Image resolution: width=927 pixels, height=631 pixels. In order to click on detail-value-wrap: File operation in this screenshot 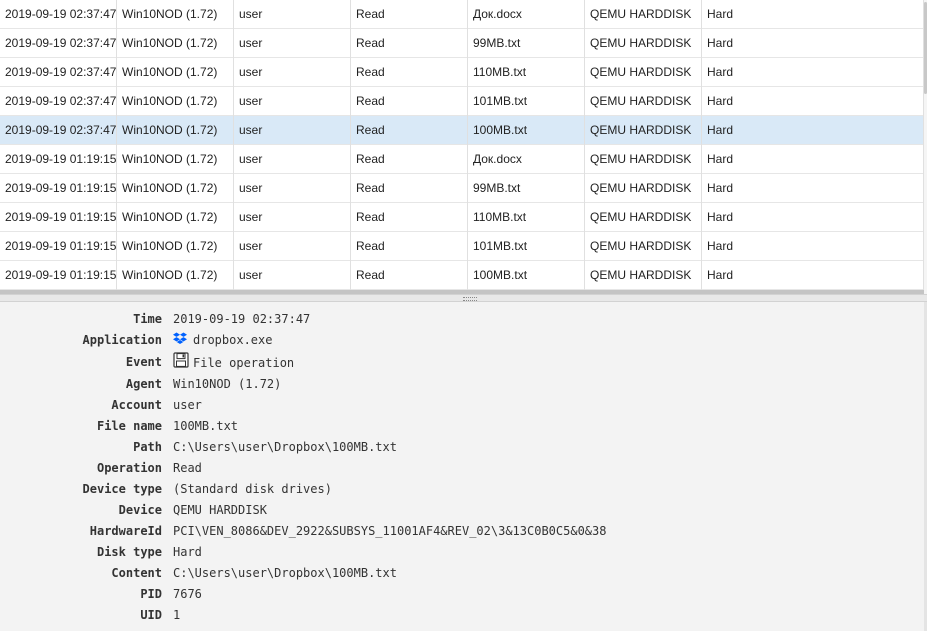, I will do `click(233, 363)`.